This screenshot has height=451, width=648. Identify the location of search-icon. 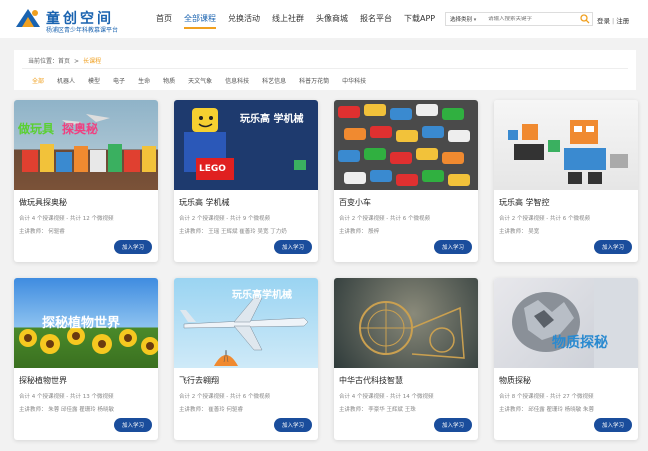
(585, 19).